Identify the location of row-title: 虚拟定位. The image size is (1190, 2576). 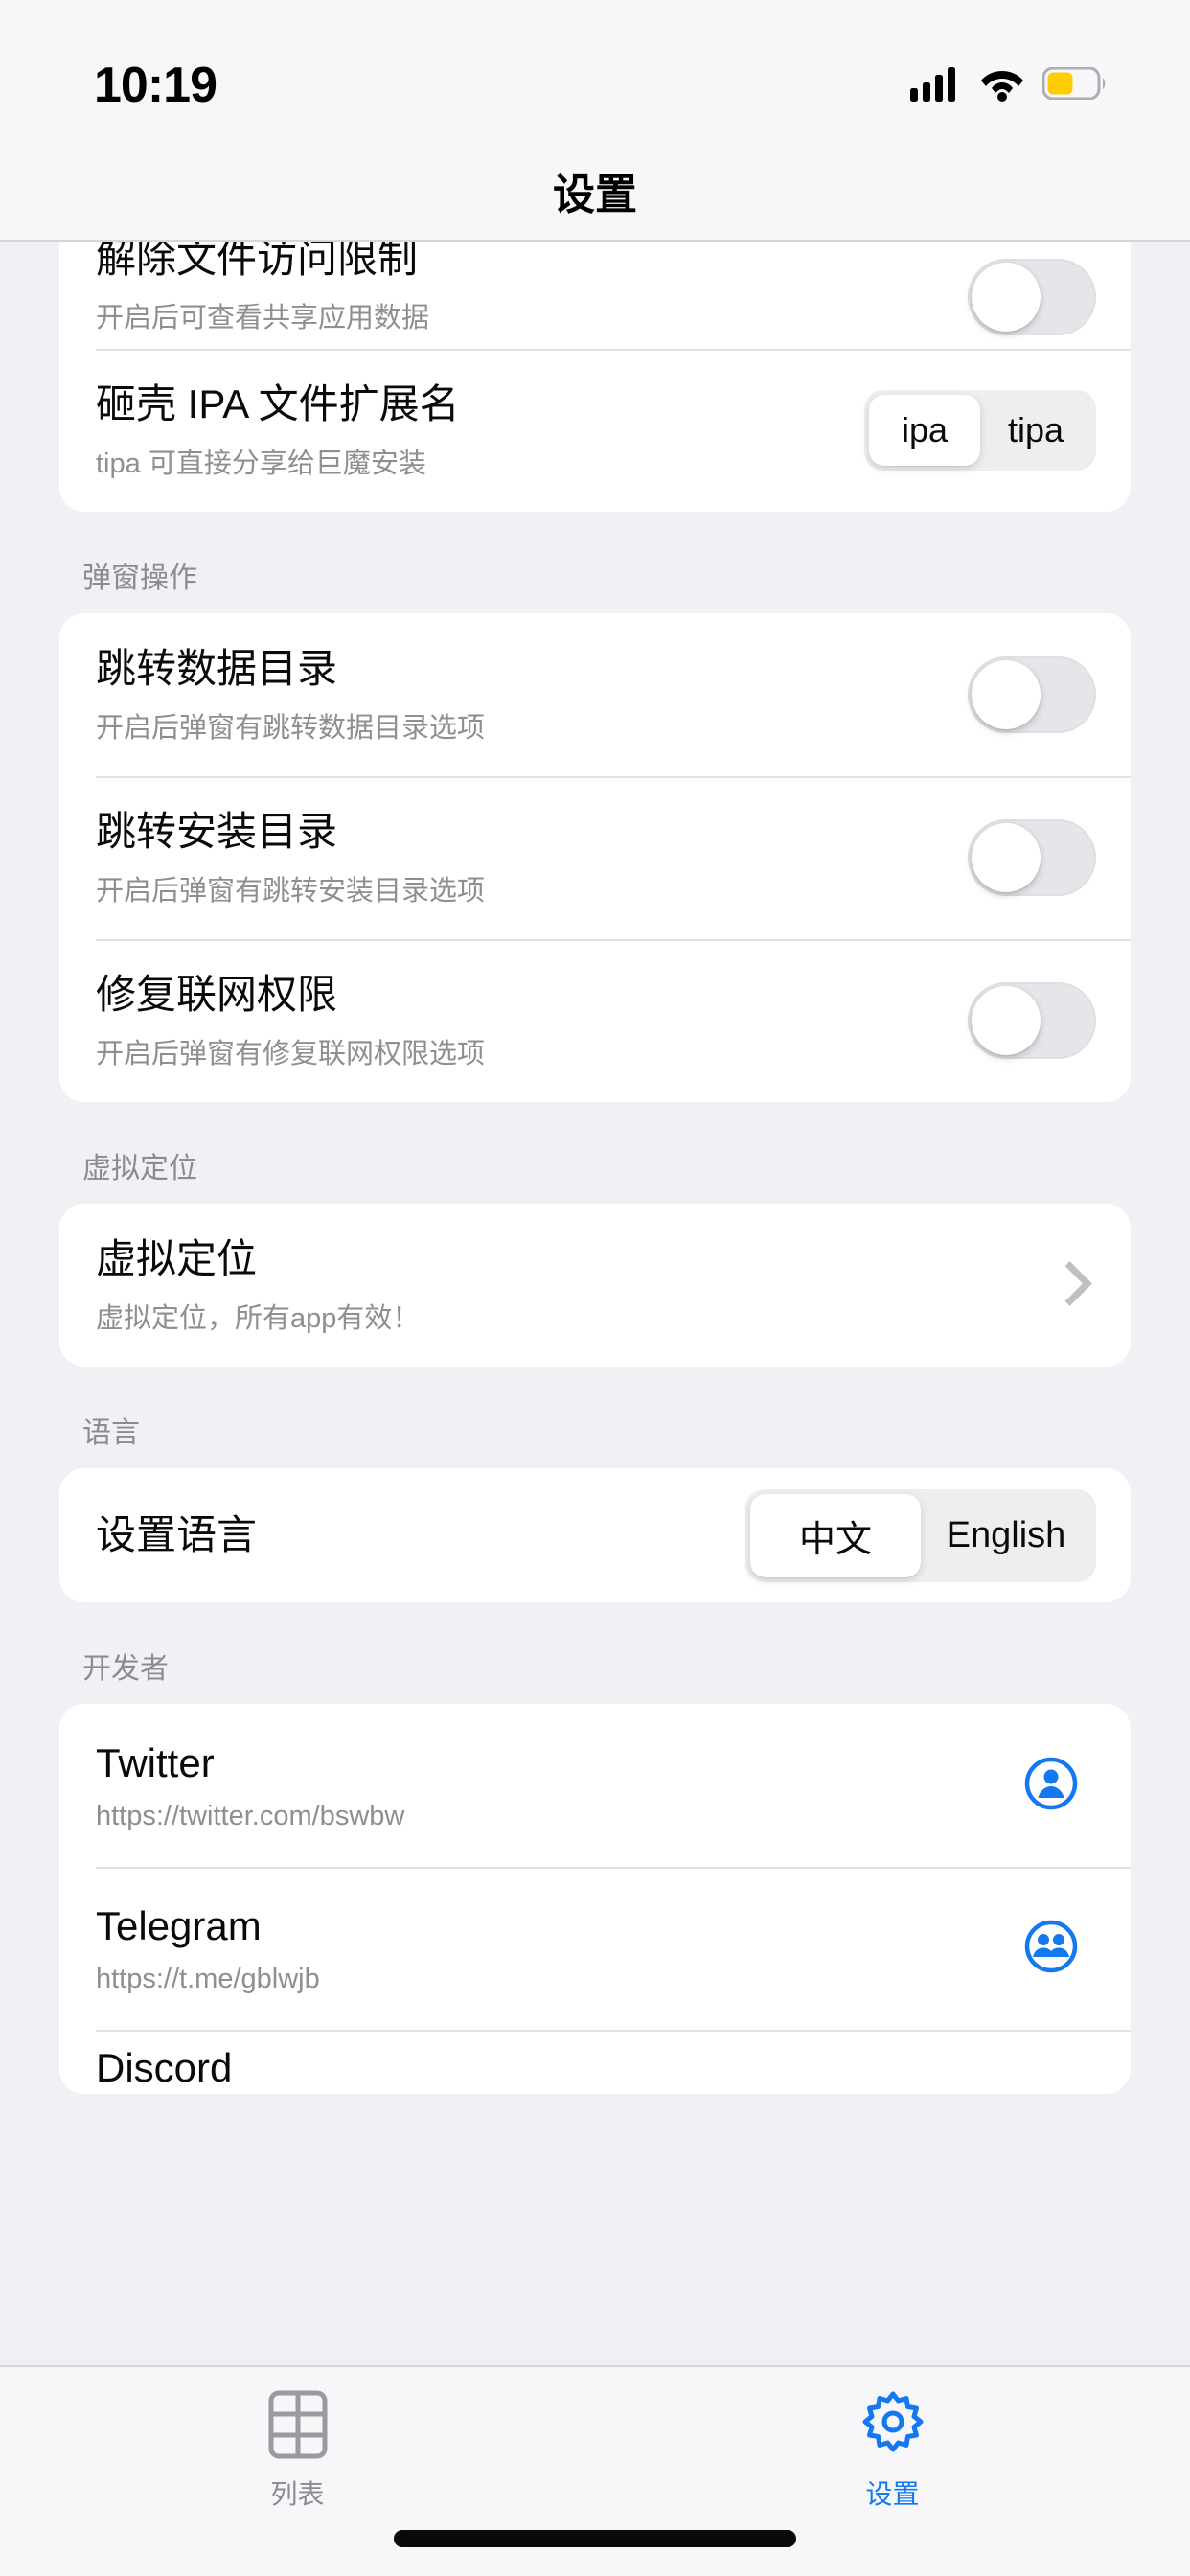
(177, 1258).